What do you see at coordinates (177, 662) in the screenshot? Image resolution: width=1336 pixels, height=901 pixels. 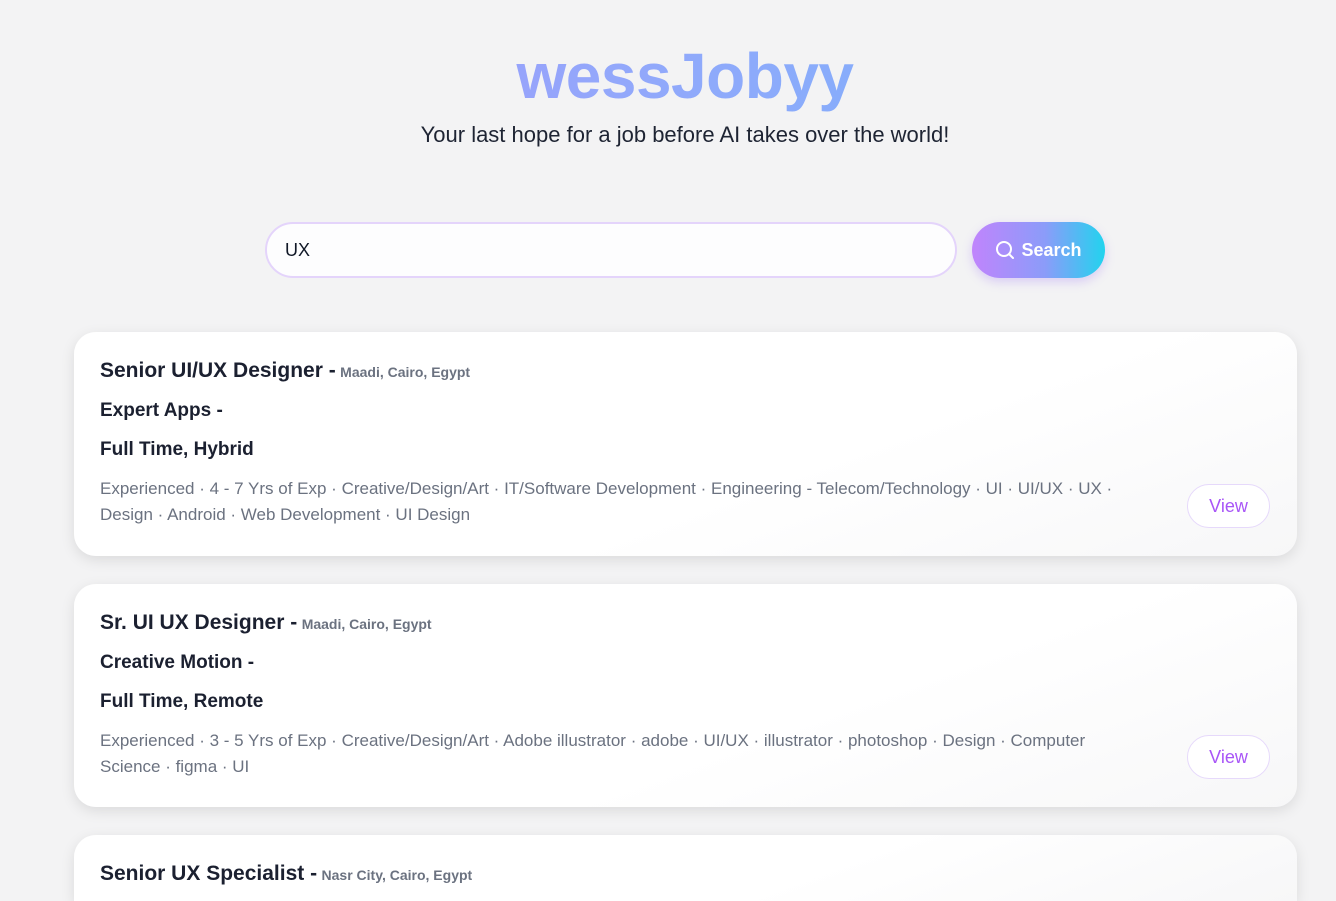 I see `job-company: Creative Motion -` at bounding box center [177, 662].